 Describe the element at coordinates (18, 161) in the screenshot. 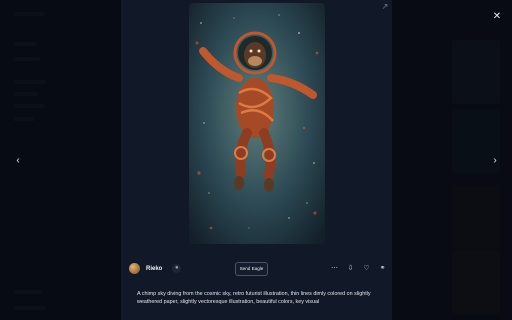

I see `chevron-left-icon: ‹` at that location.